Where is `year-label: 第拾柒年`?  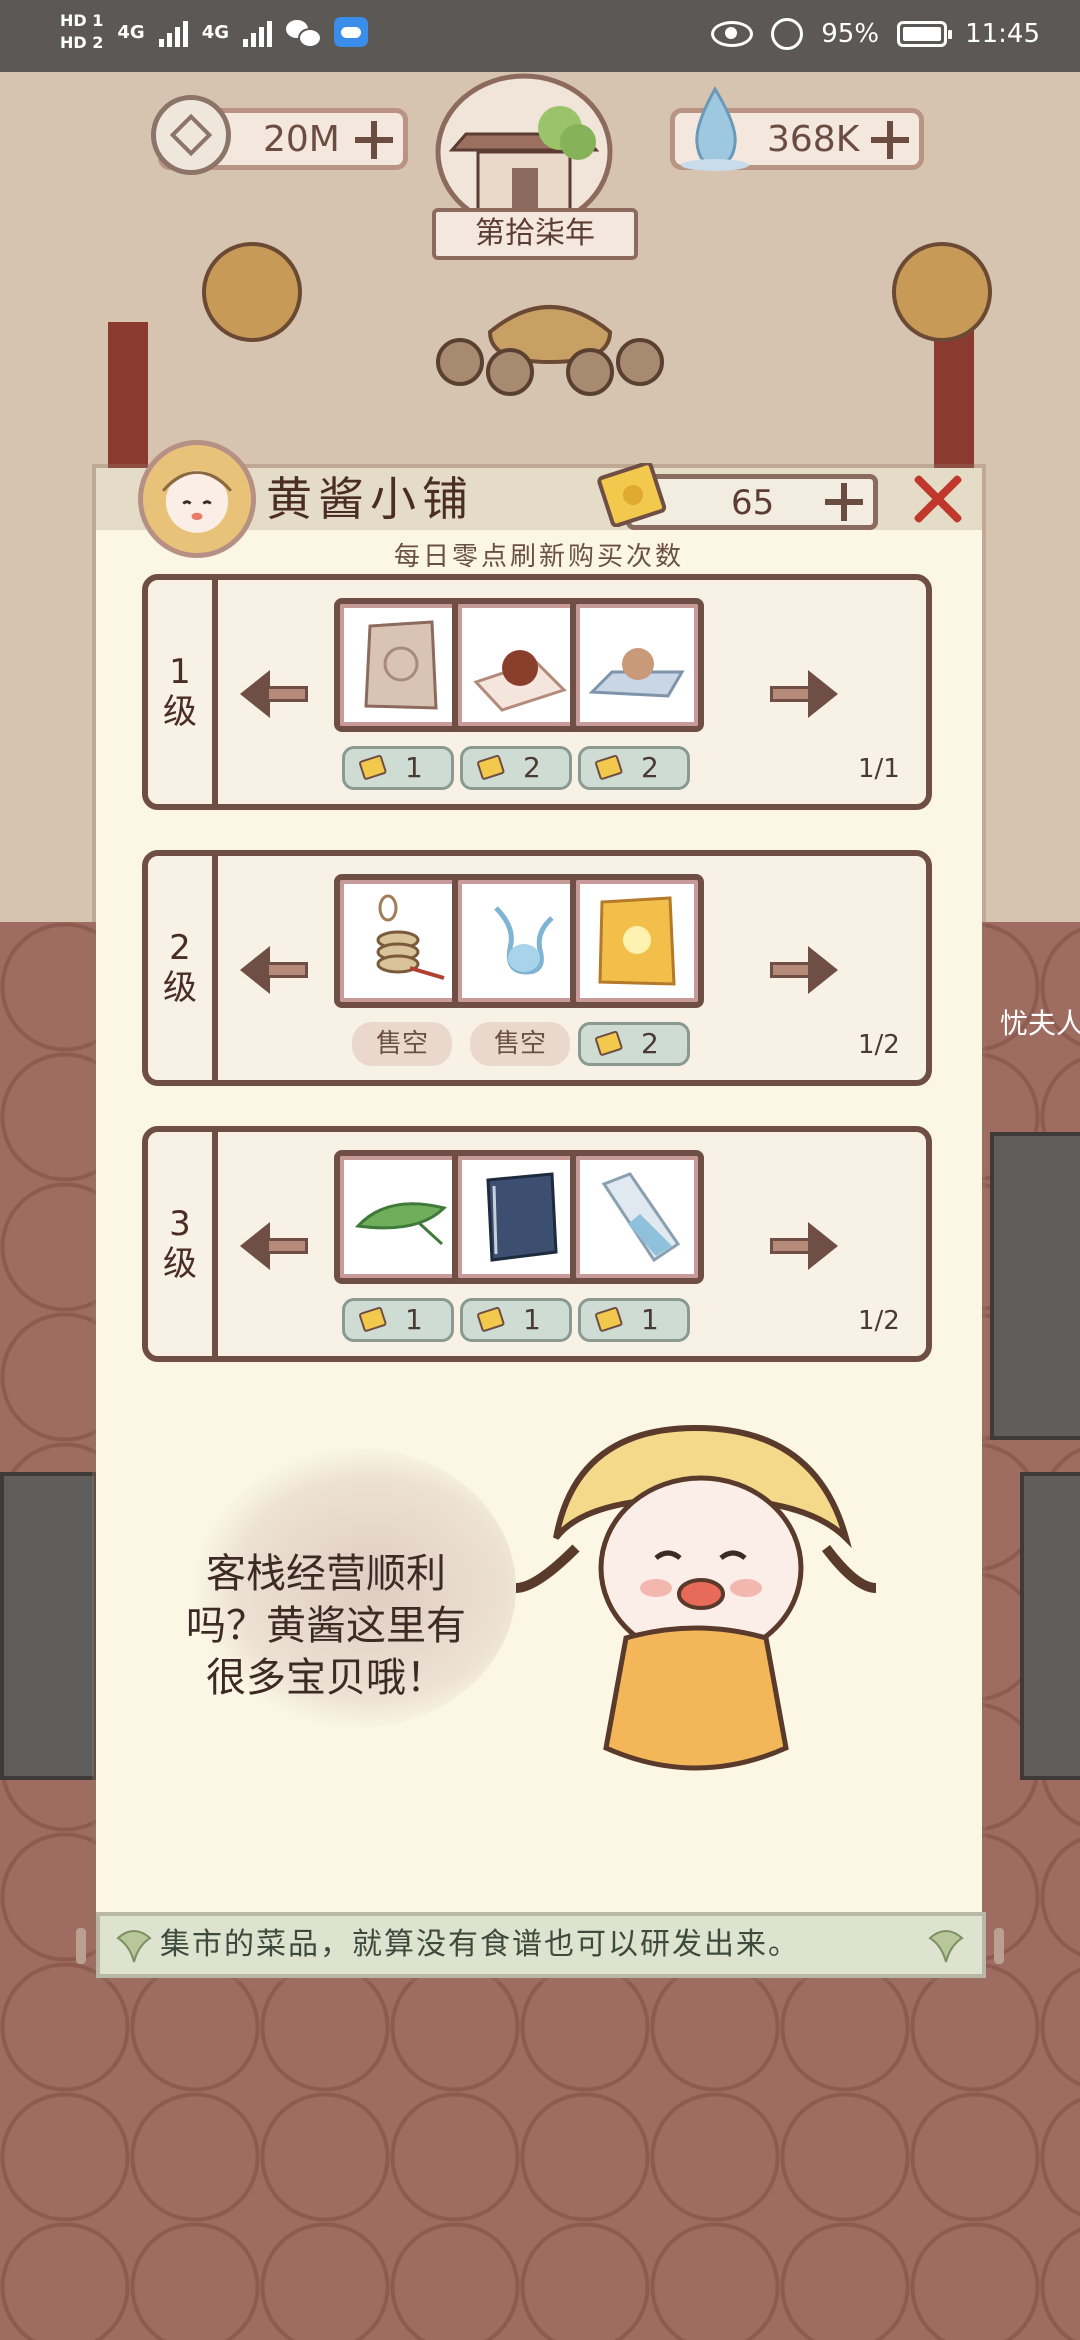
year-label: 第拾柒年 is located at coordinates (535, 234).